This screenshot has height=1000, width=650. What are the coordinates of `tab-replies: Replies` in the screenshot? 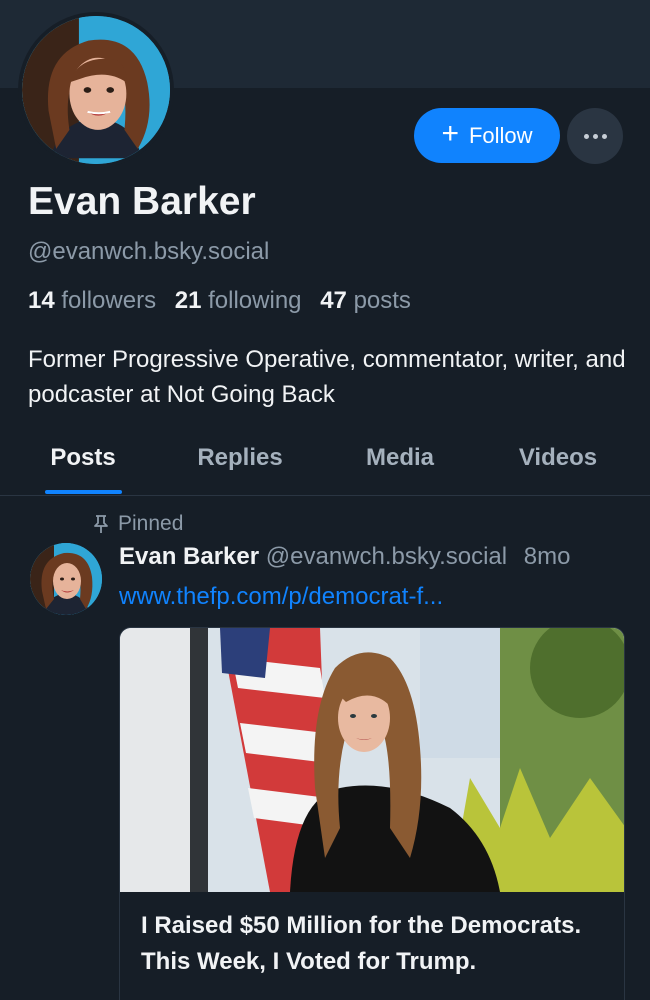 It's located at (240, 458).